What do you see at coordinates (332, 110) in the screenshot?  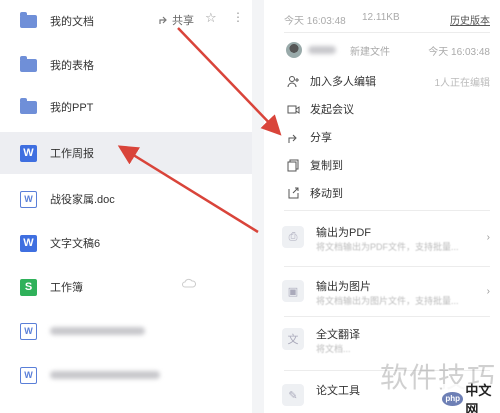 I see `menu-item-label: 发起会议` at bounding box center [332, 110].